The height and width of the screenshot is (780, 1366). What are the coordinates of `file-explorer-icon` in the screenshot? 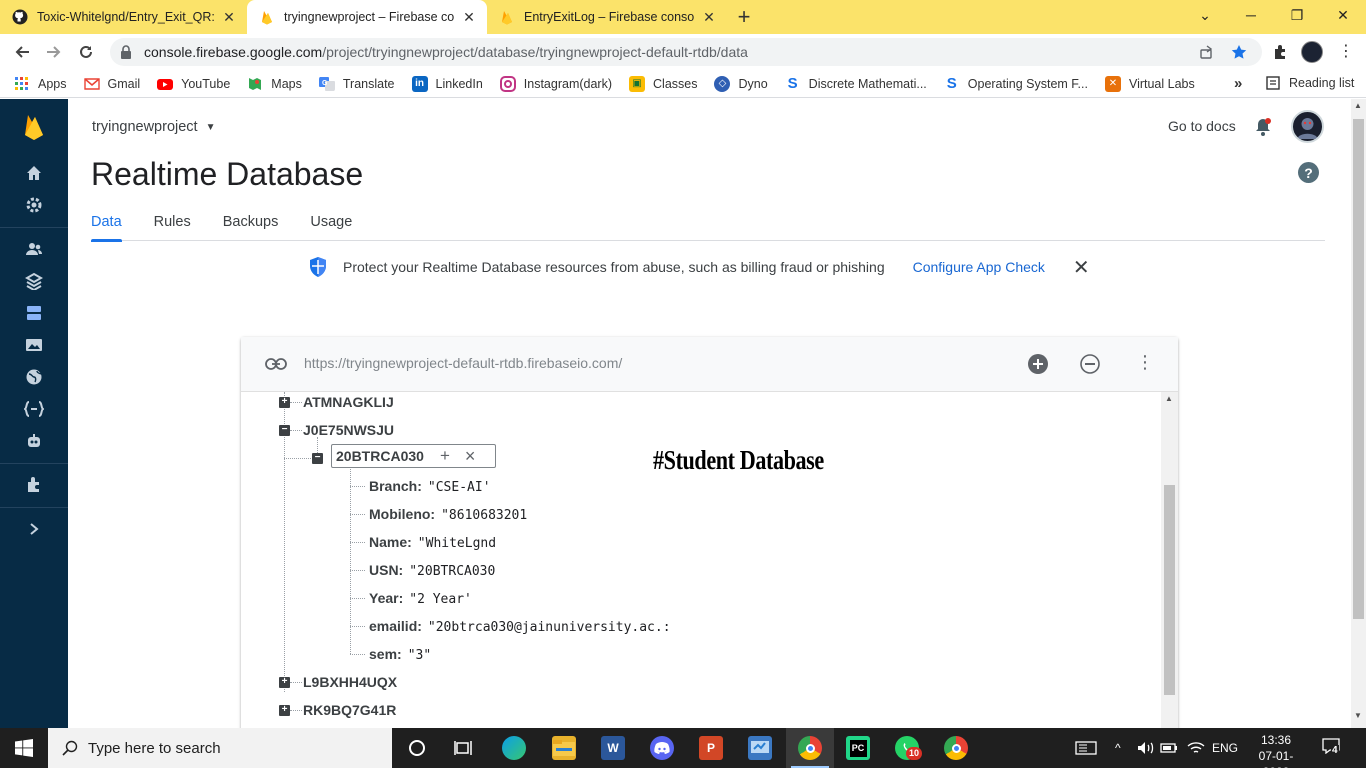 It's located at (564, 748).